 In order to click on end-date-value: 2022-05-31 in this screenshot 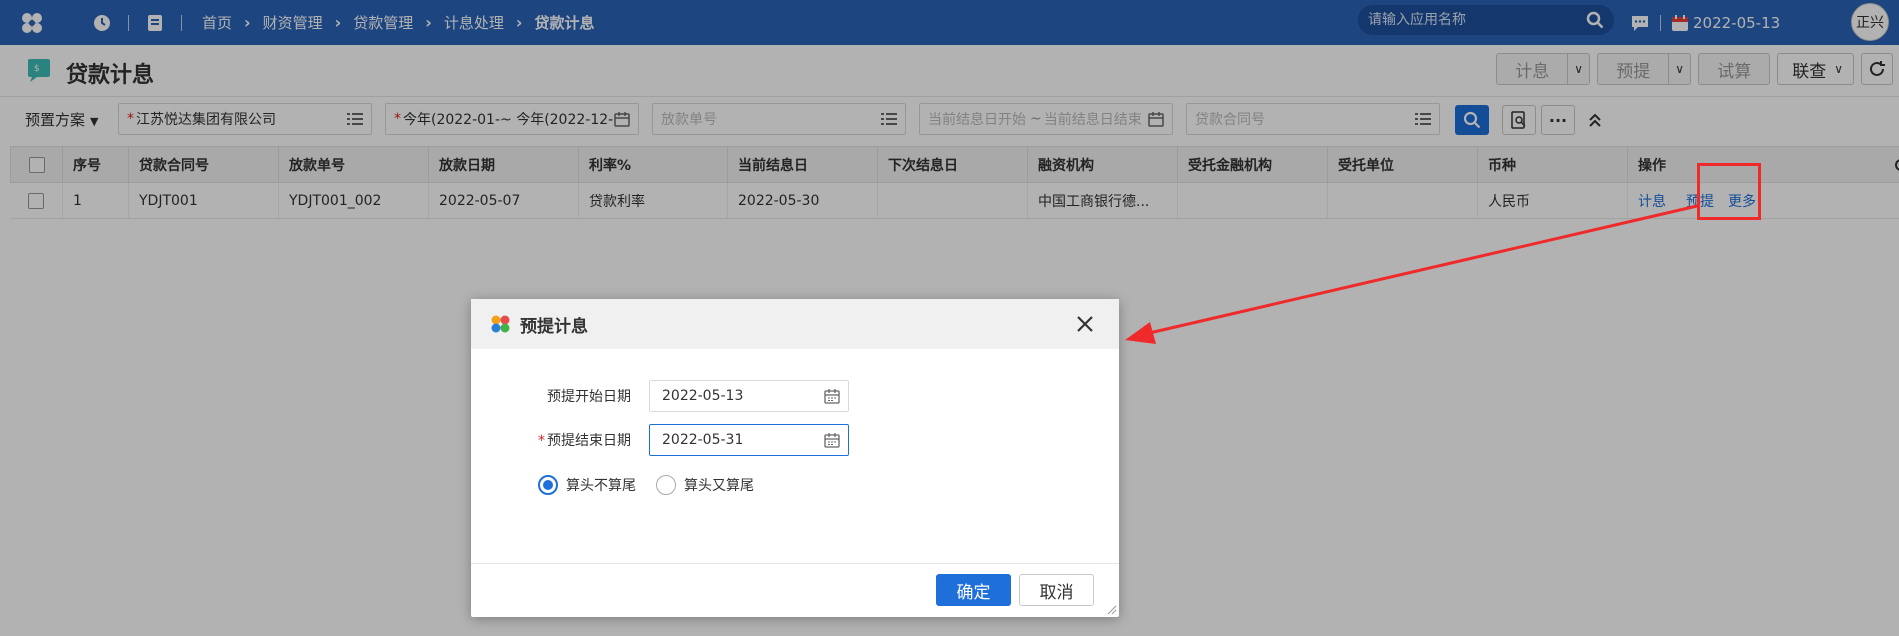, I will do `click(703, 440)`.